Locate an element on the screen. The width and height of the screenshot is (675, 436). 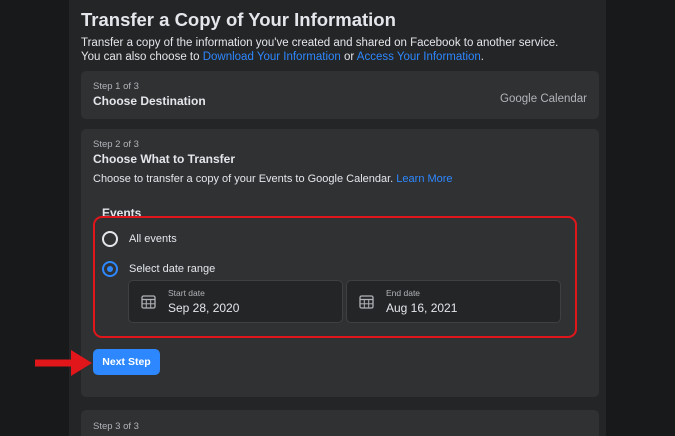
right-background is located at coordinates (640, 218).